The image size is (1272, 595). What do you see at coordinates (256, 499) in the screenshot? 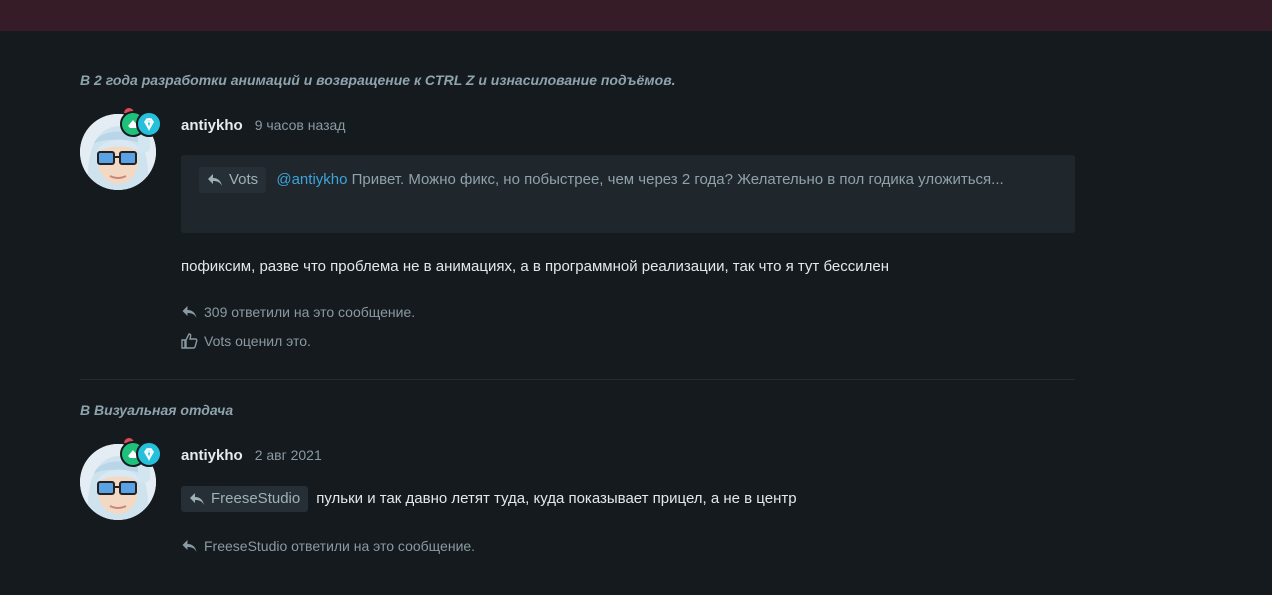
I see `reply-to-username: FreeseStudio` at bounding box center [256, 499].